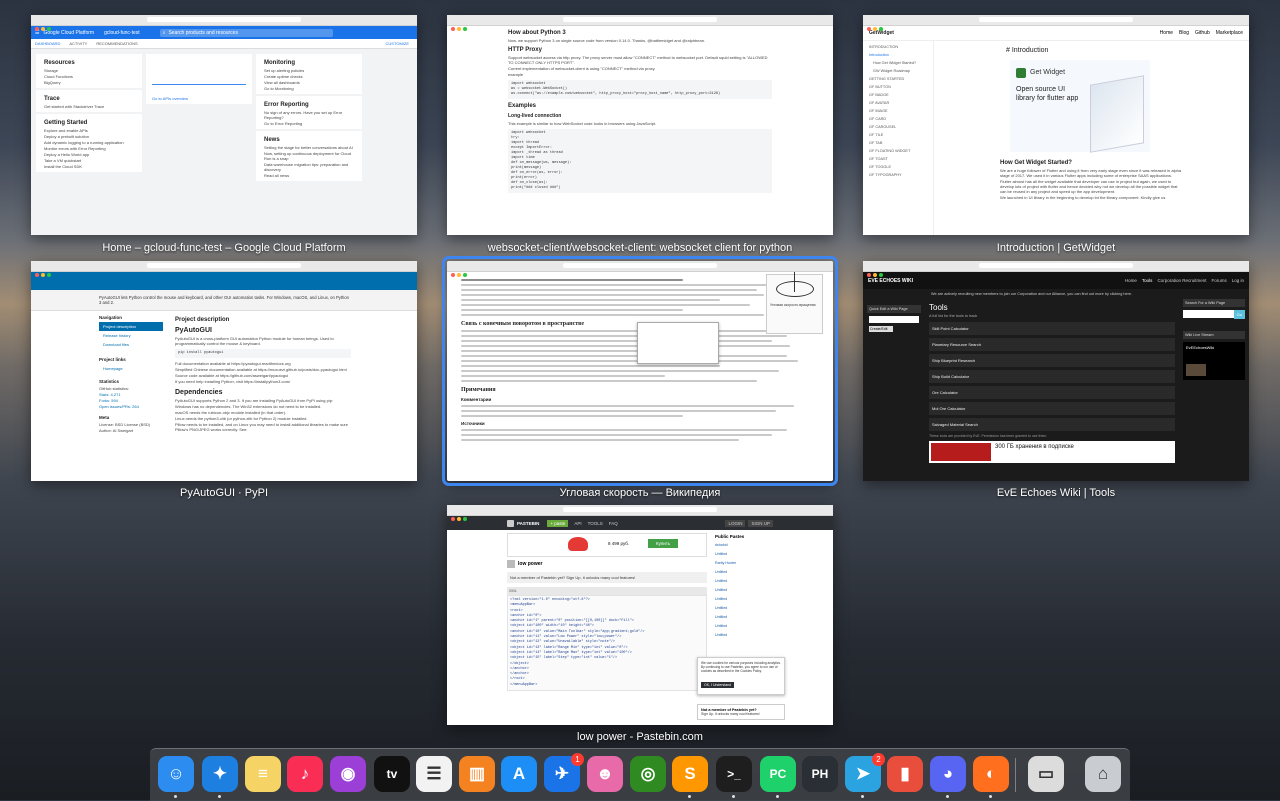  I want to click on nav-download-files: Download files, so click(131, 344).